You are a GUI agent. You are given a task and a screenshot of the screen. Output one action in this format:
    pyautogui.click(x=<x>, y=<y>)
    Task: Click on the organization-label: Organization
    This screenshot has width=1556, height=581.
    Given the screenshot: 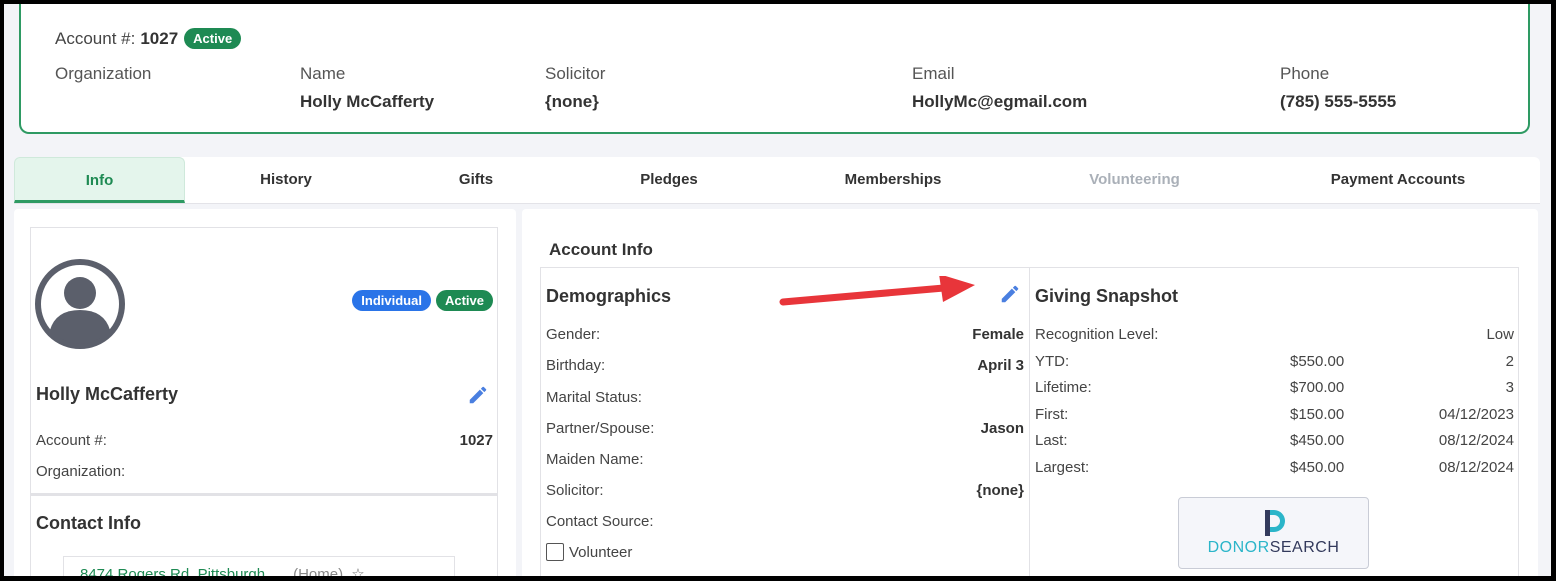 What is the action you would take?
    pyautogui.click(x=103, y=73)
    